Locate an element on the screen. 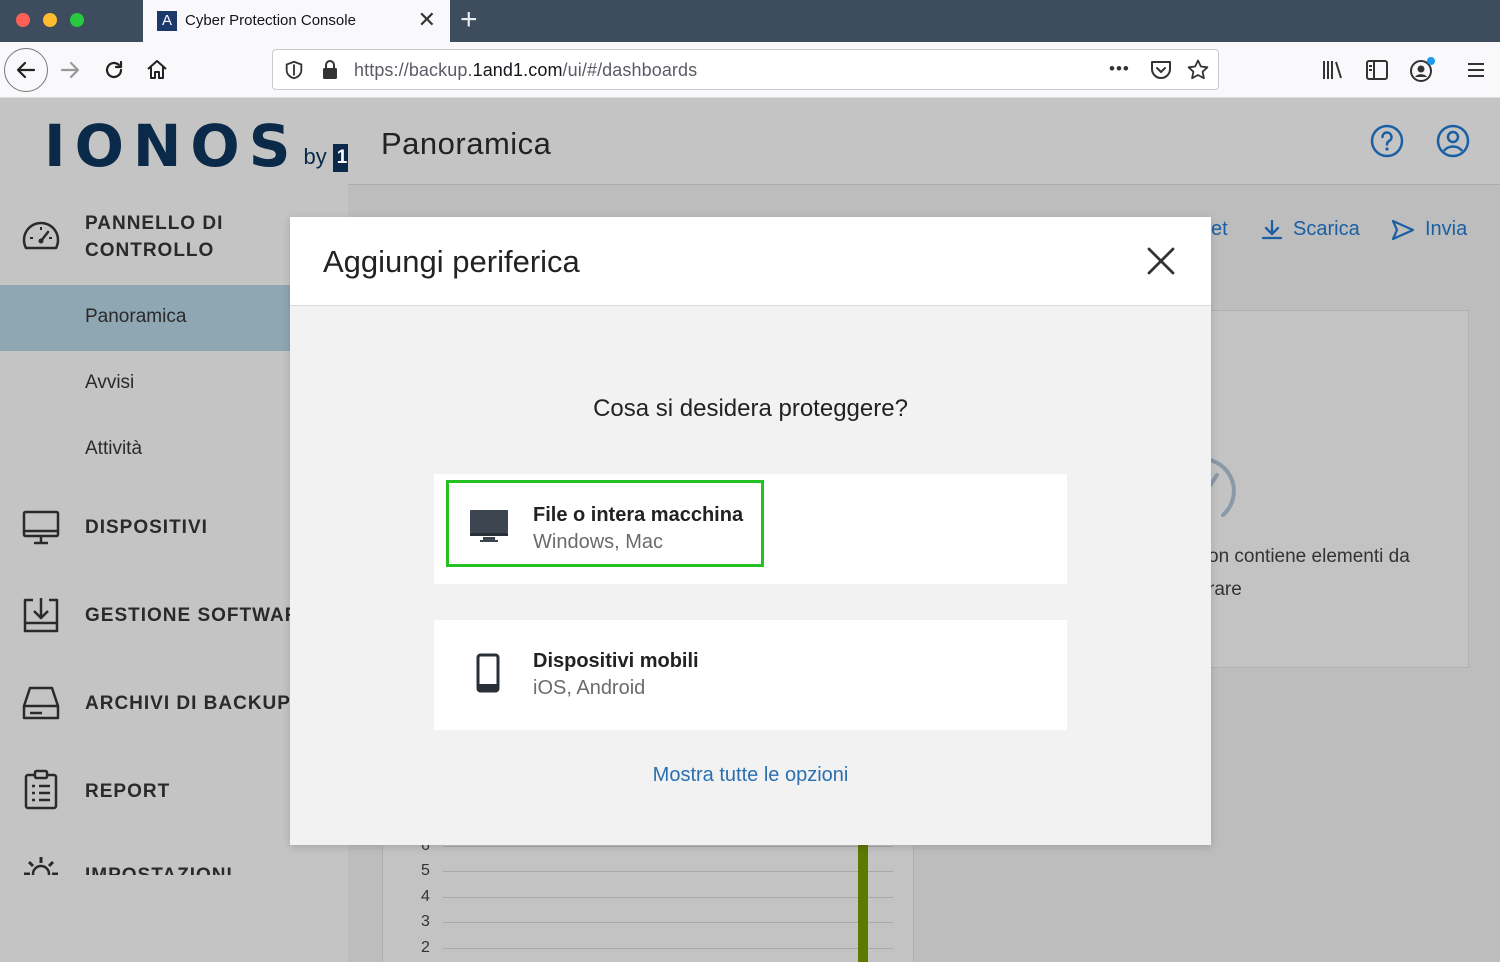 The height and width of the screenshot is (962, 1500). dashboard-widget: on contiene elementi da rare is located at coordinates (1324, 489).